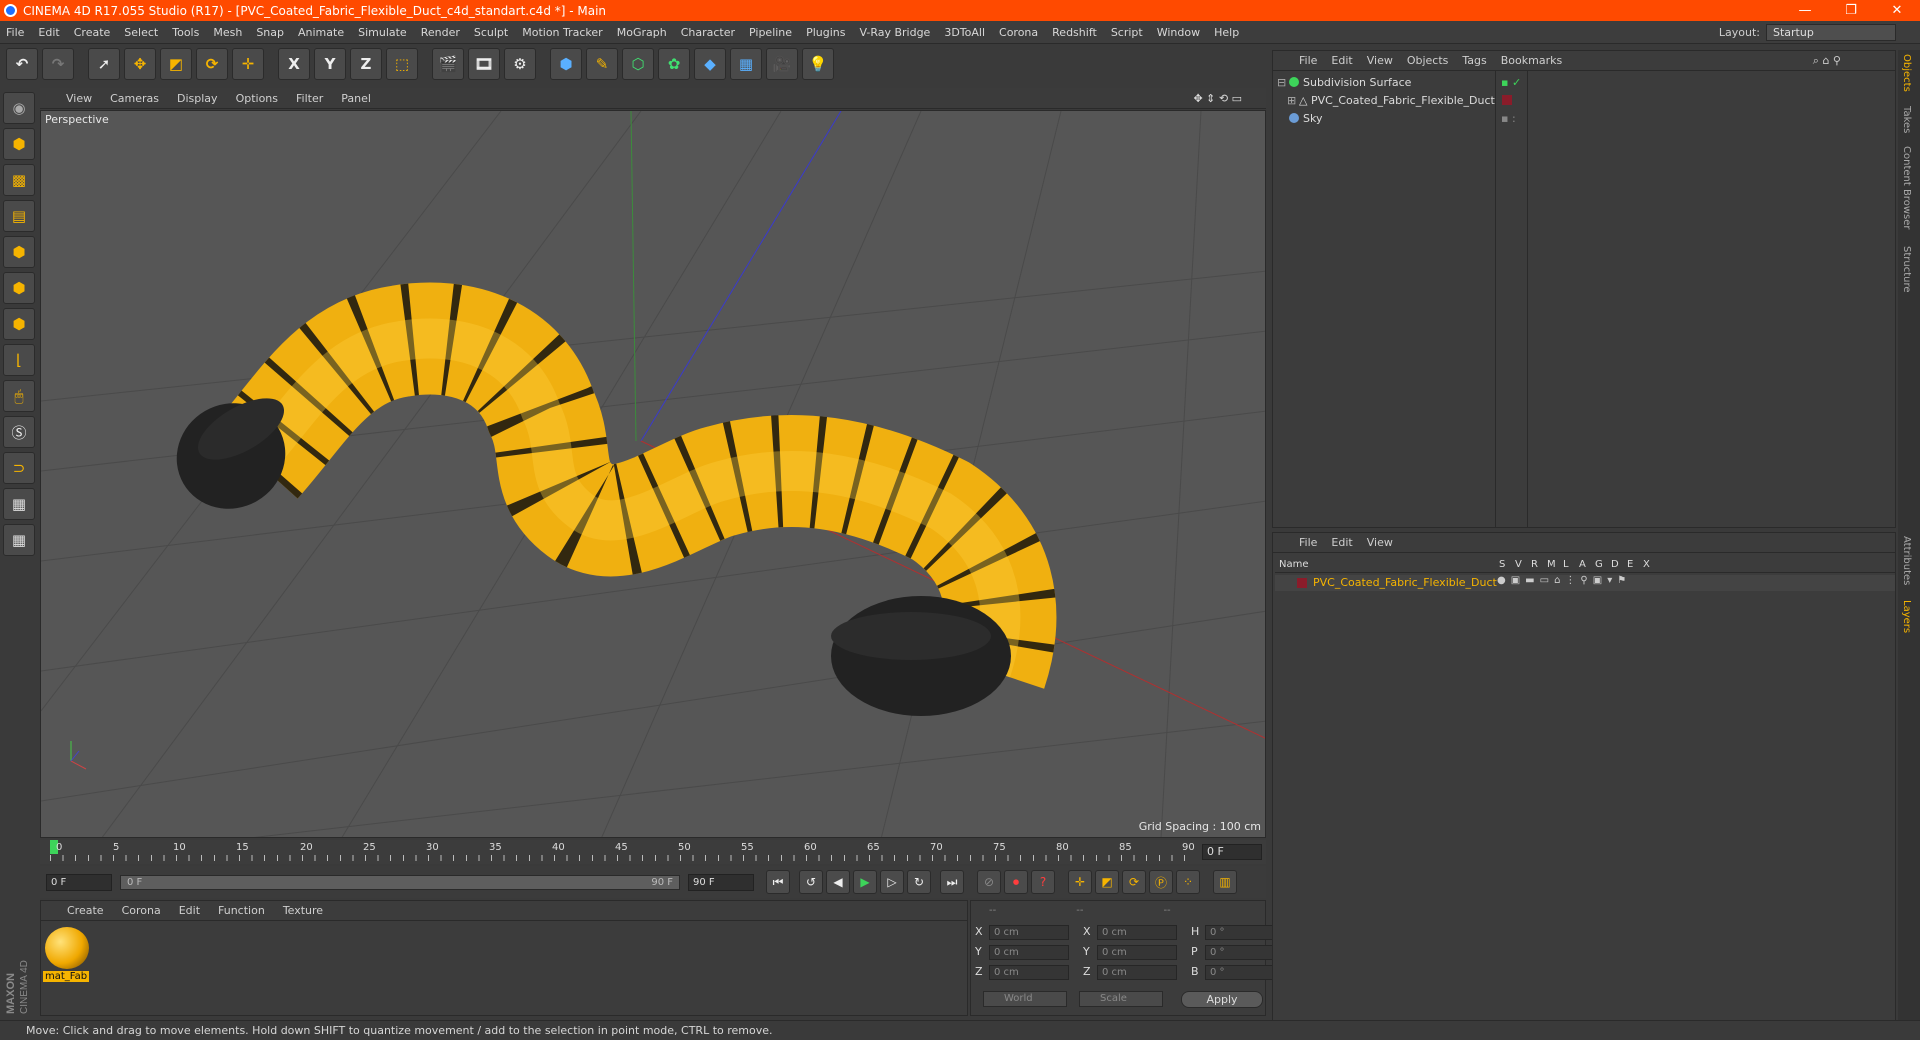 This screenshot has height=1040, width=1920. Describe the element at coordinates (566, 64) in the screenshot. I see `cube-primitive-icon: ⬢` at that location.